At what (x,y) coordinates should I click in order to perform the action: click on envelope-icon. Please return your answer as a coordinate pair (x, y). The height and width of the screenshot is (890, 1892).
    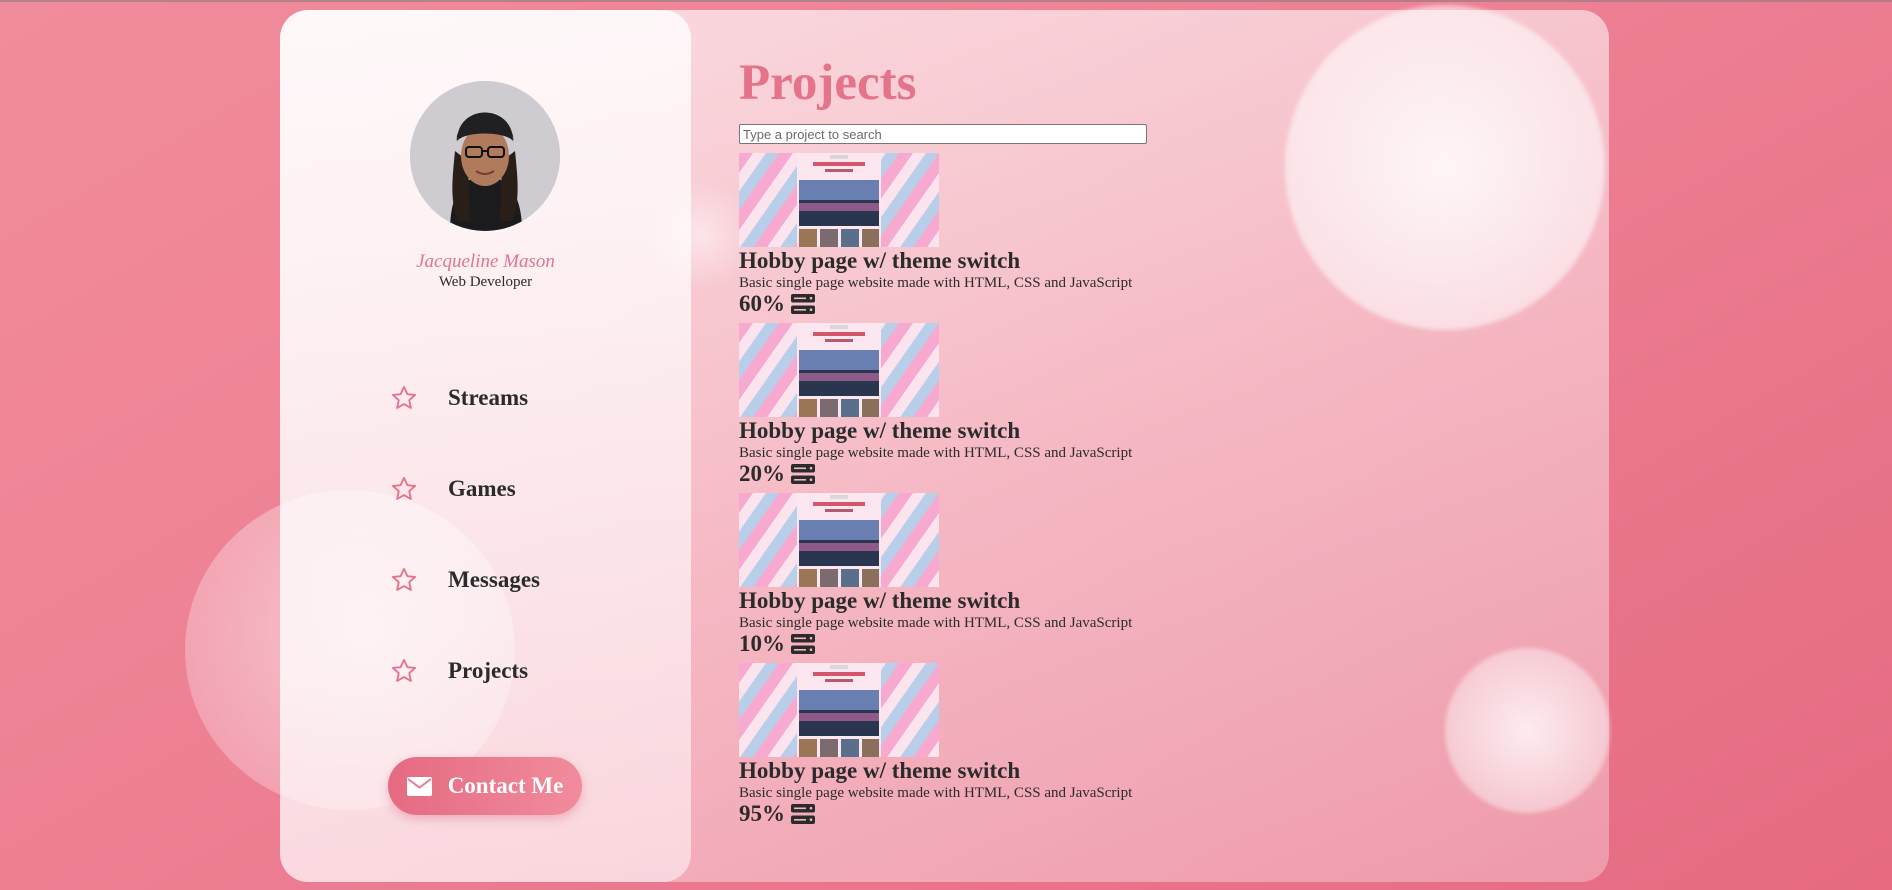
    Looking at the image, I should click on (419, 786).